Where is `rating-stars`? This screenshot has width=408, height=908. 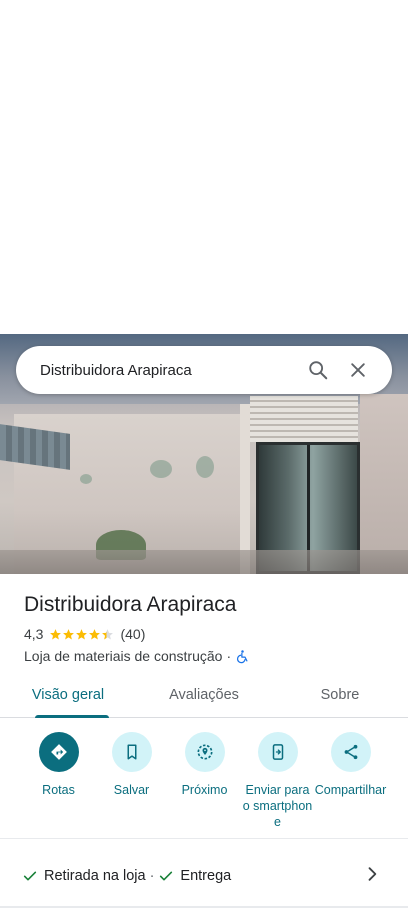
rating-stars is located at coordinates (81, 634).